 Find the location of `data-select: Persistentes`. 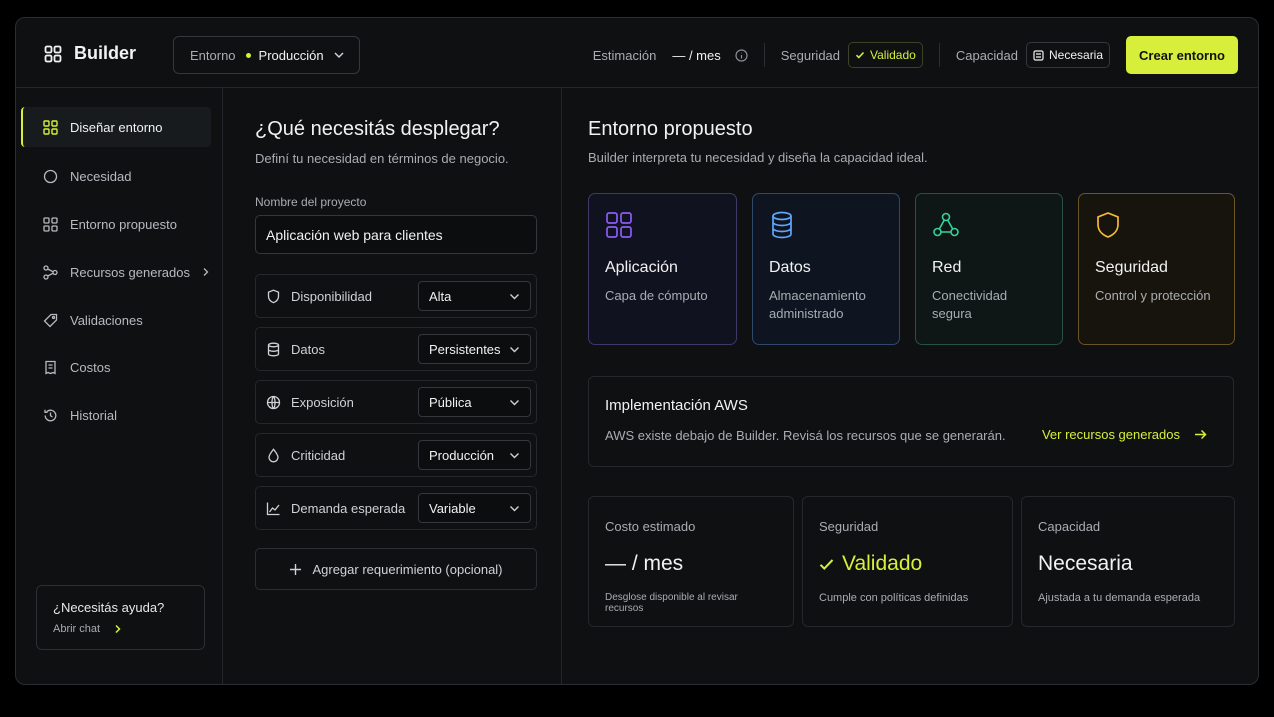

data-select: Persistentes is located at coordinates (474, 349).